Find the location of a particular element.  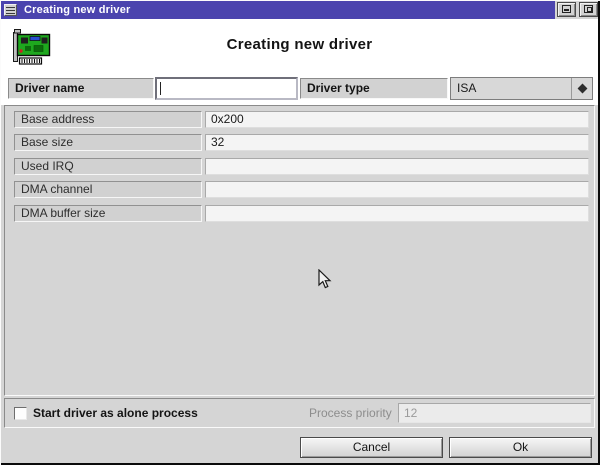

maximize-button is located at coordinates (588, 9).